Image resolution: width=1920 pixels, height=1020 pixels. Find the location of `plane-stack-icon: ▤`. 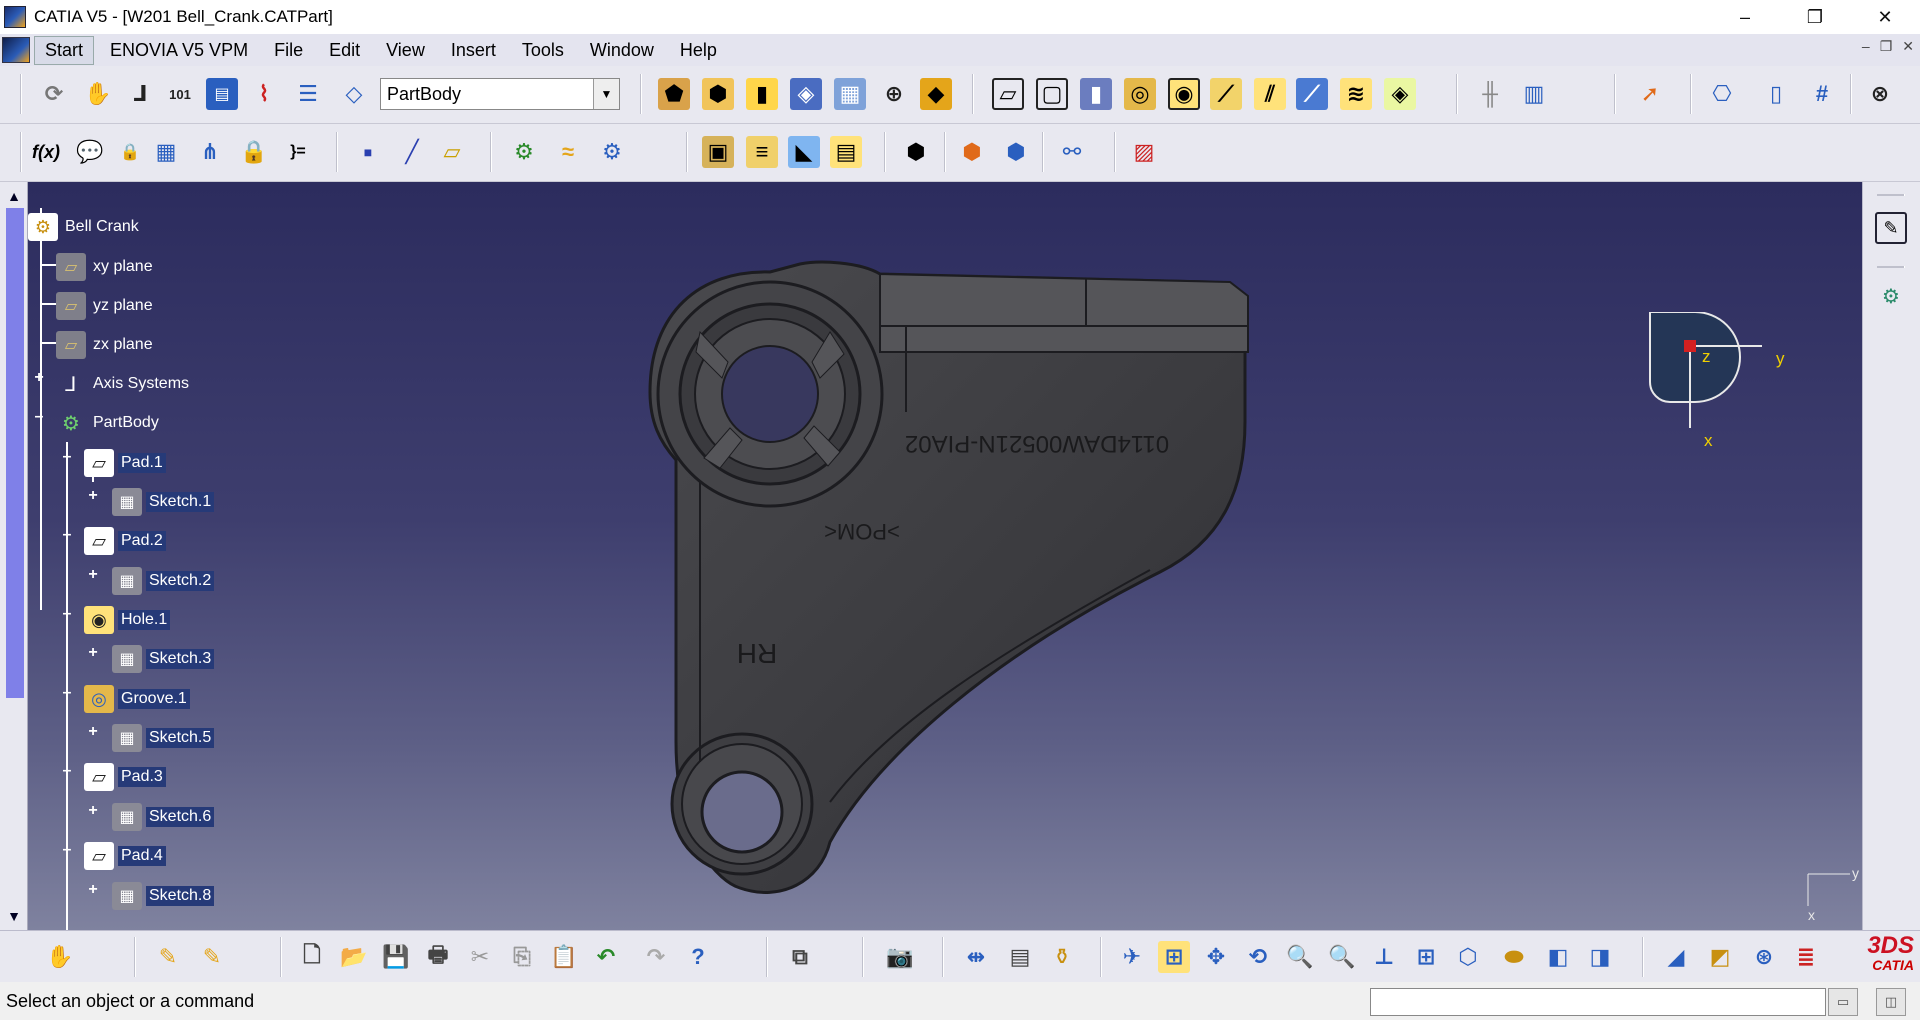

plane-stack-icon: ▤ is located at coordinates (222, 94).